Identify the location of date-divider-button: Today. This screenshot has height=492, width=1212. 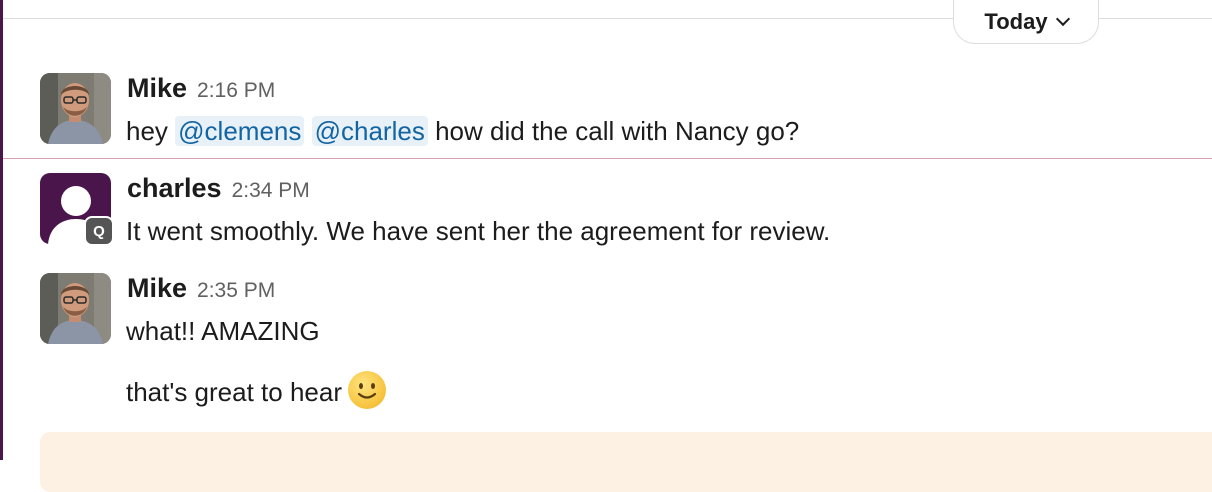
(1026, 22).